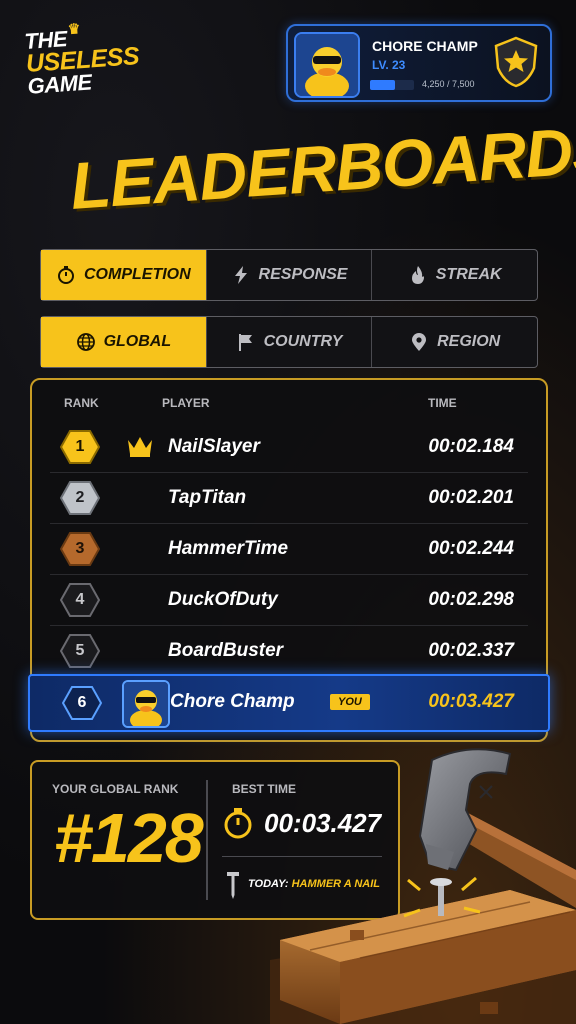 The height and width of the screenshot is (1024, 576). What do you see at coordinates (442, 403) in the screenshot?
I see `header-time: TIME` at bounding box center [442, 403].